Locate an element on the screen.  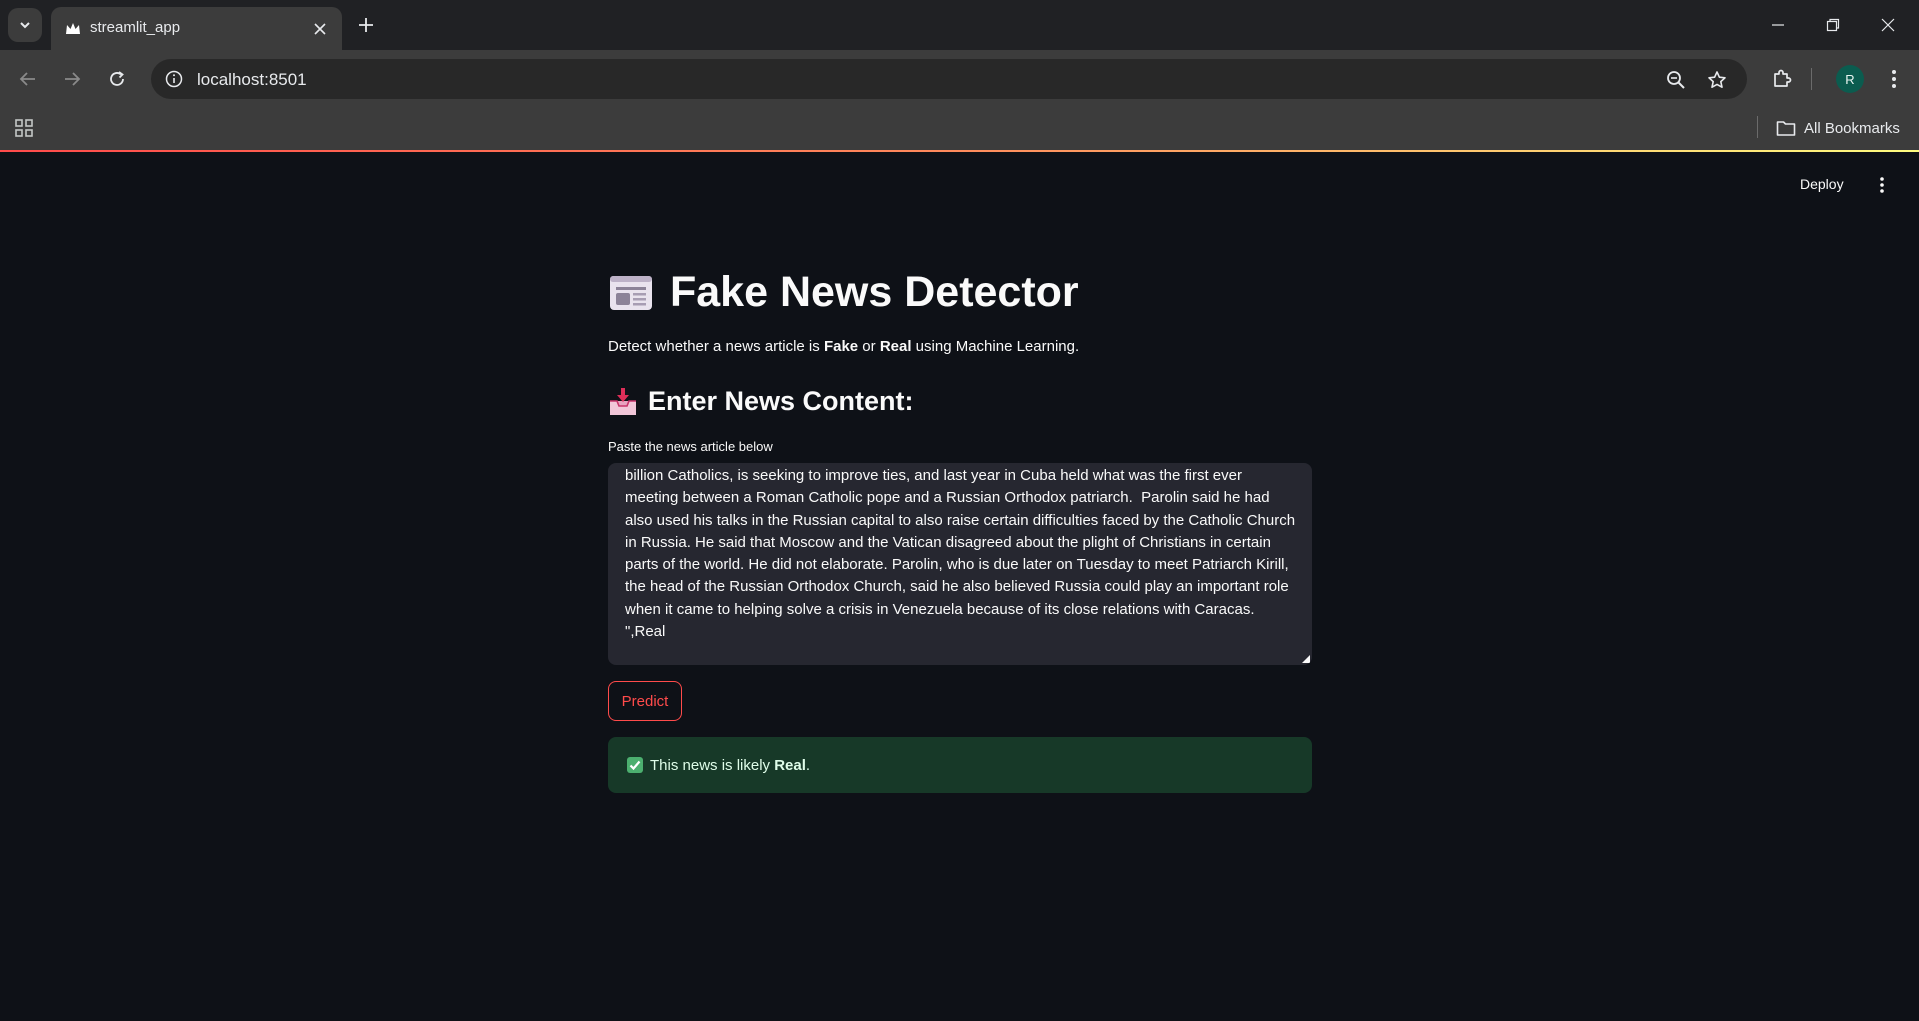
restore-button is located at coordinates (1833, 25).